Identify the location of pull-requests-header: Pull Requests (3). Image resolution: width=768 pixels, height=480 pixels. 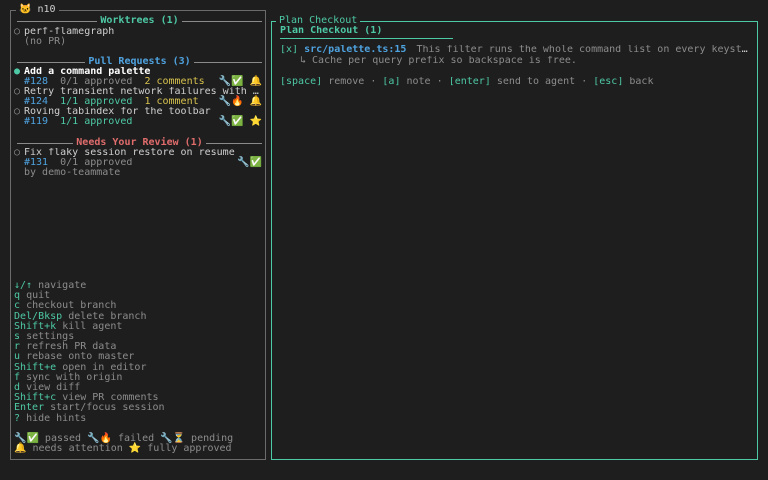
(140, 61).